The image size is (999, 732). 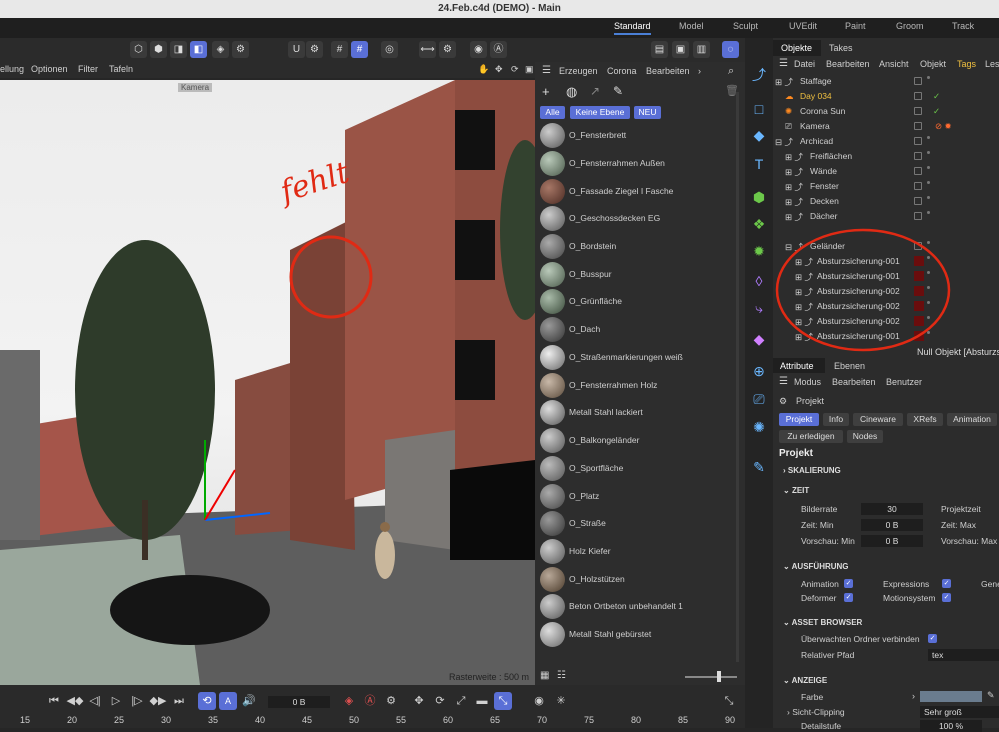 What do you see at coordinates (963, 655) in the screenshot?
I see `path-field: tex` at bounding box center [963, 655].